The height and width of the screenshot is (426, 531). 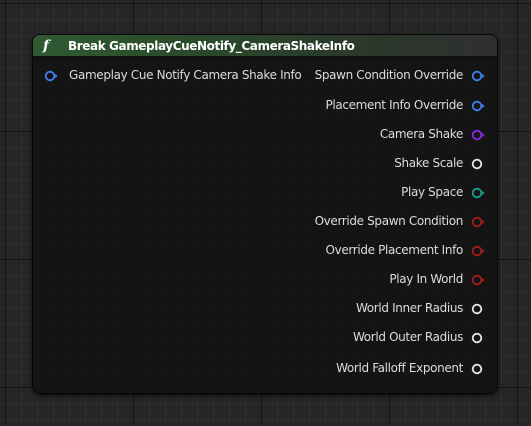 I want to click on output-pin-world-outer-radius: World Outer Radius, so click(x=419, y=337).